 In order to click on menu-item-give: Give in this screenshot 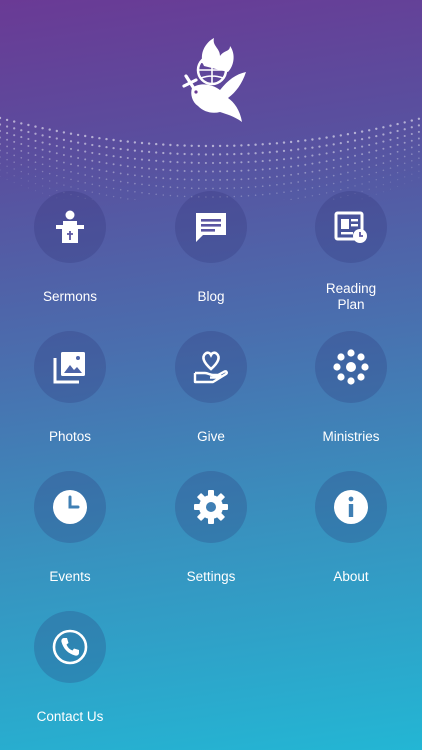, I will do `click(211, 396)`.